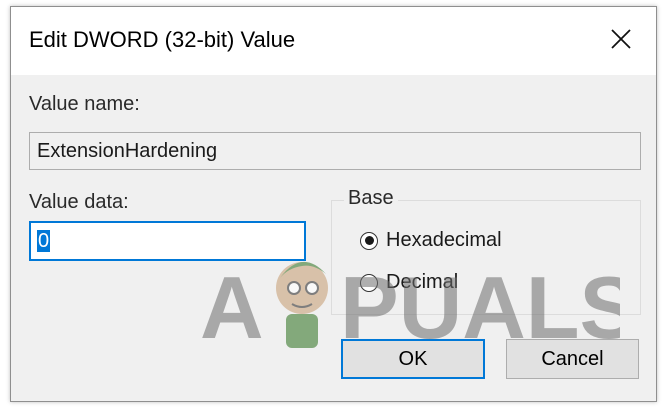 The image size is (667, 408). I want to click on radio-hexadecimal: Hexadecimal, so click(431, 240).